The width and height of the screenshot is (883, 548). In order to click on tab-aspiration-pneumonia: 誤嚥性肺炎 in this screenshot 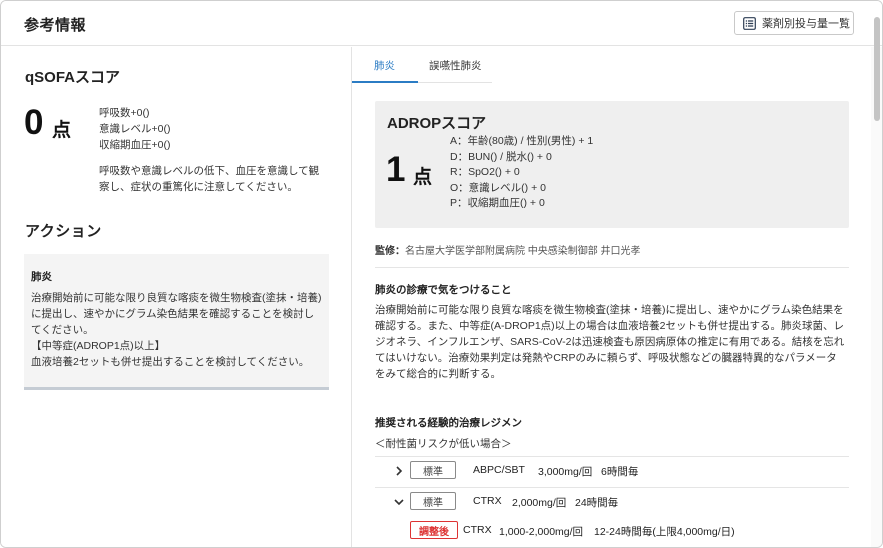, I will do `click(455, 65)`.